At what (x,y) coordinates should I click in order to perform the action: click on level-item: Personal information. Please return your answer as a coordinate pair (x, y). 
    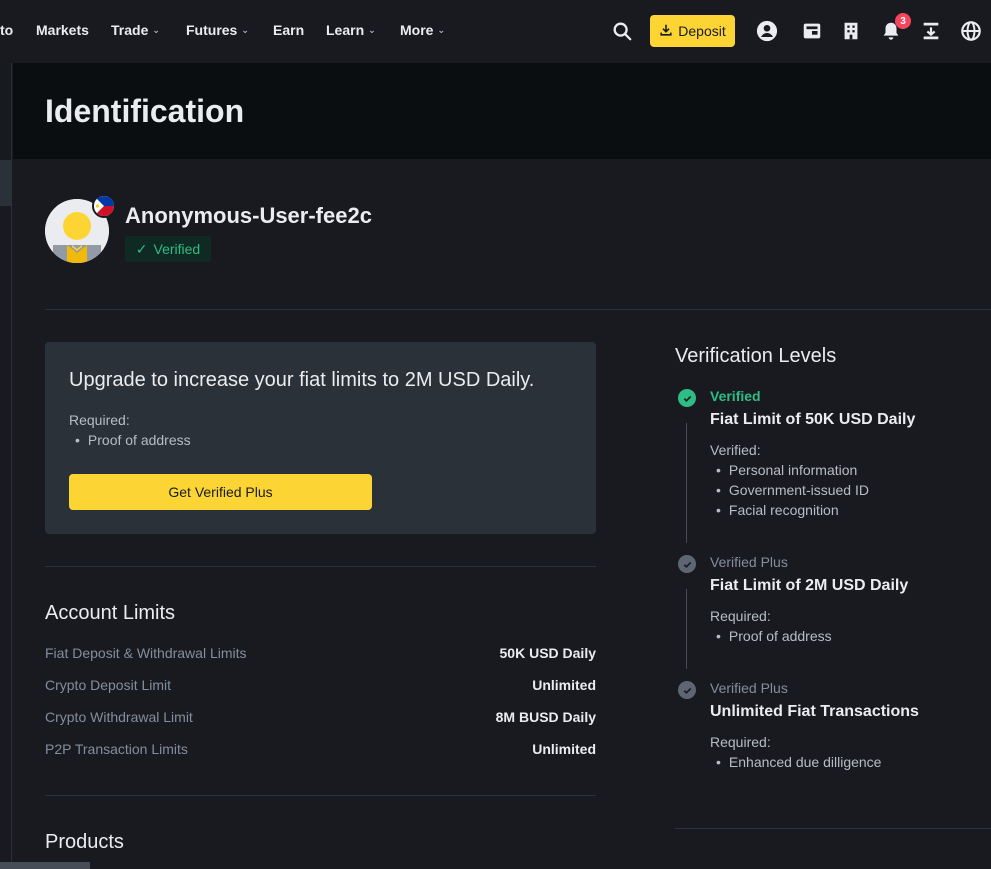
    Looking at the image, I should click on (783, 470).